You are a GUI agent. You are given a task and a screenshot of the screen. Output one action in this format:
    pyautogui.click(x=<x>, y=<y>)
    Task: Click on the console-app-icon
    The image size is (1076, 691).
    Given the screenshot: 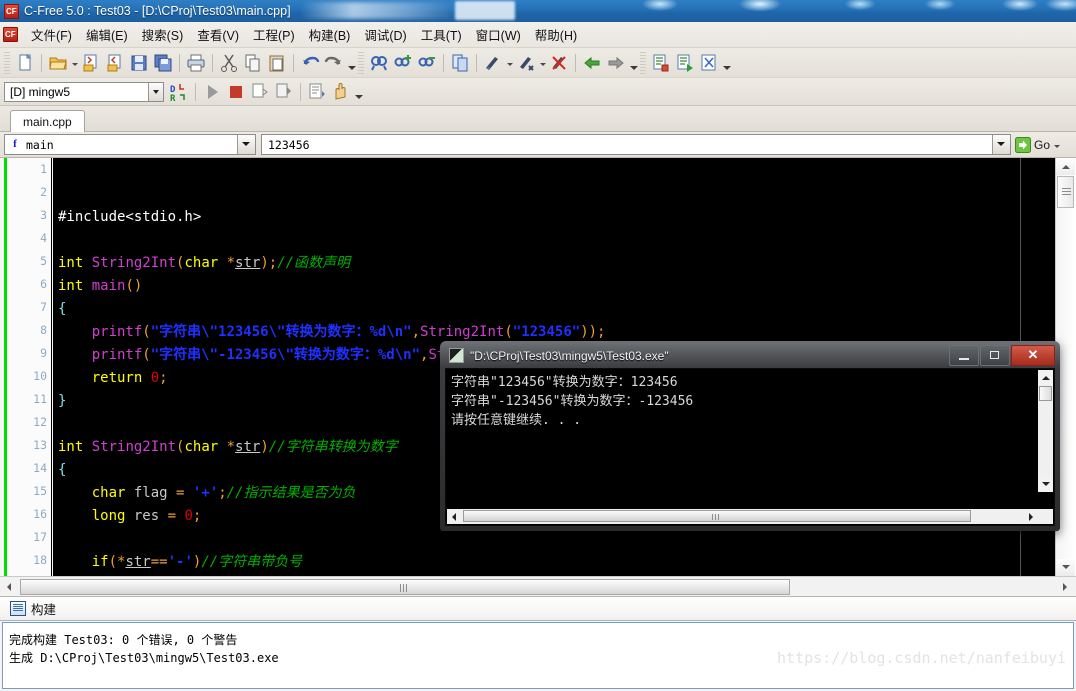 What is the action you would take?
    pyautogui.click(x=456, y=355)
    